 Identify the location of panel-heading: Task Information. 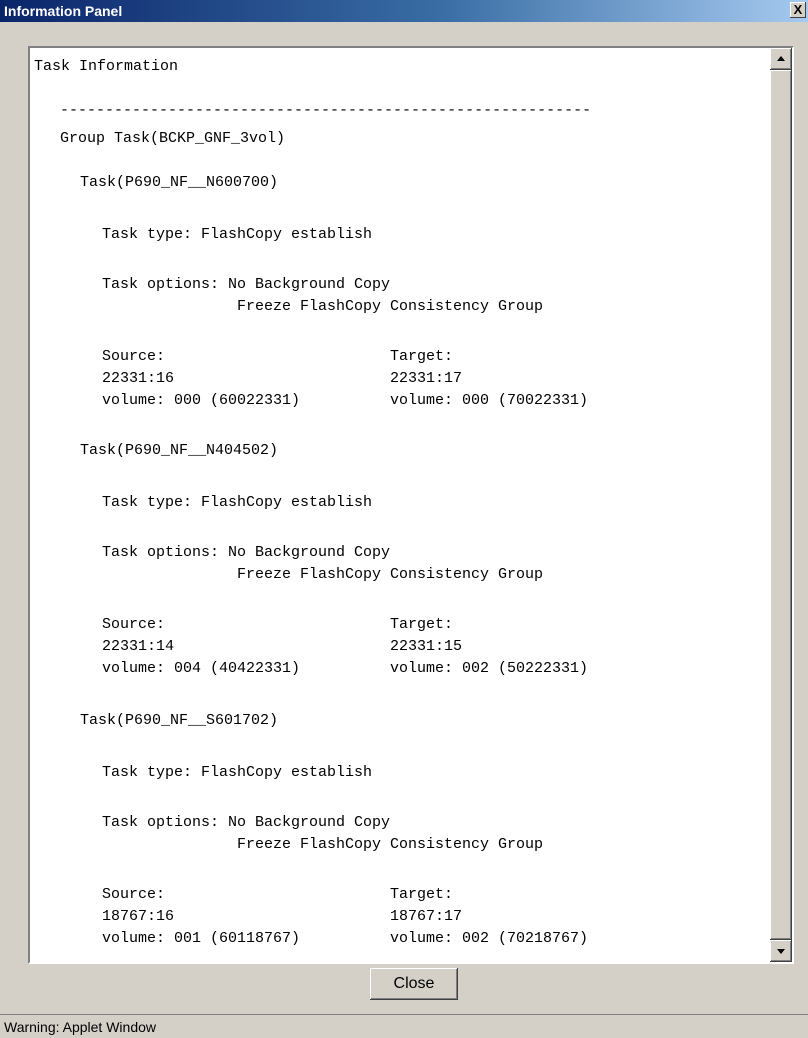
(106, 66).